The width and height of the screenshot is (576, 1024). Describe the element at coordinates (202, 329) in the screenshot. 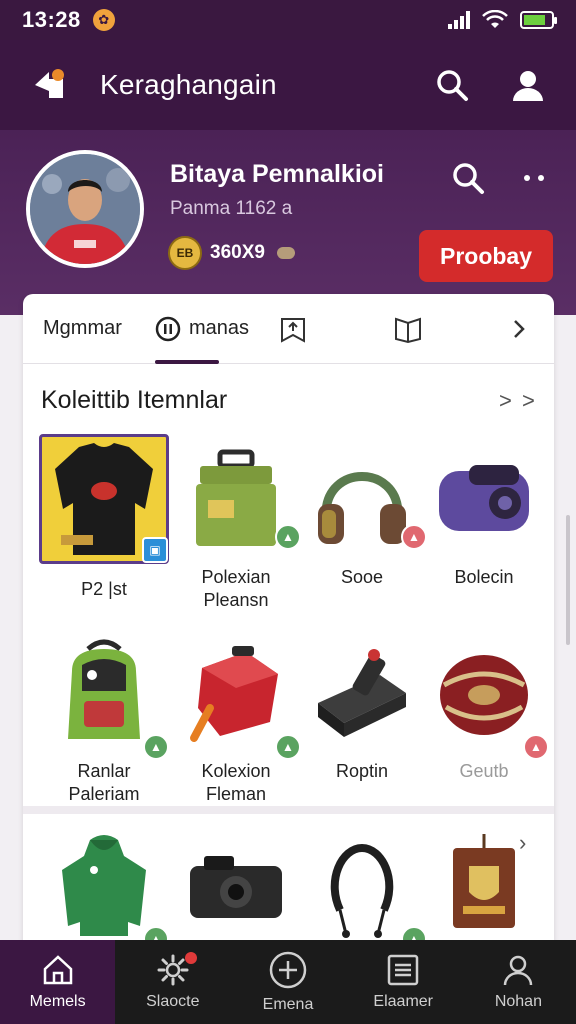

I see `tab-2: manas` at that location.